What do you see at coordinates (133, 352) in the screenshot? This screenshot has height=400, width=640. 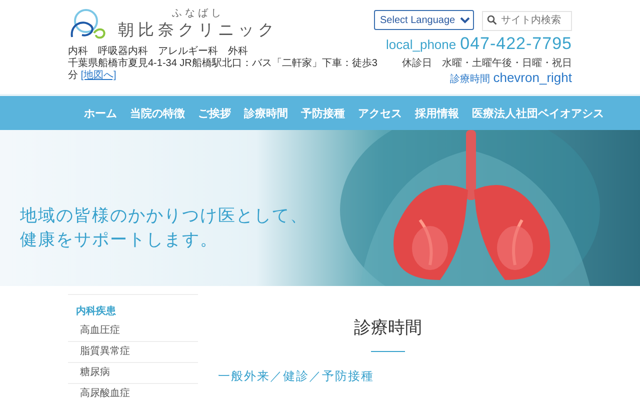 I see `sidebar-item: 脂質異常症` at bounding box center [133, 352].